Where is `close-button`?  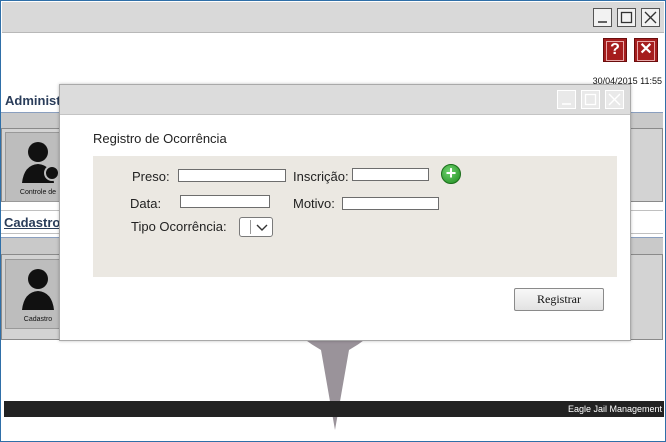
close-button is located at coordinates (650, 17).